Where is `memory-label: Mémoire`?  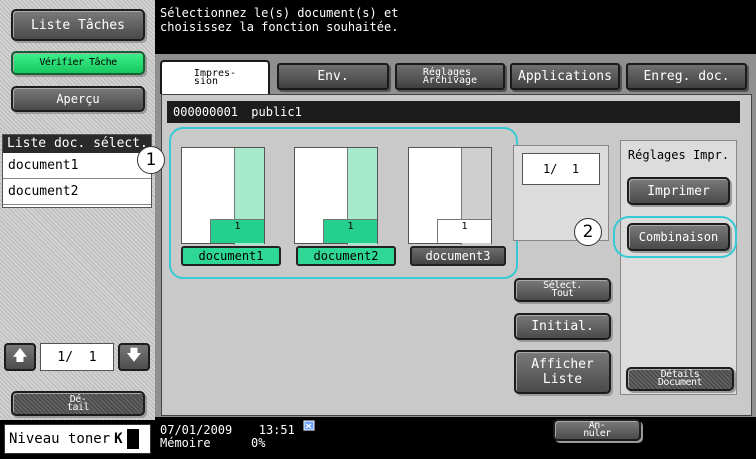
memory-label: Mémoire is located at coordinates (185, 443).